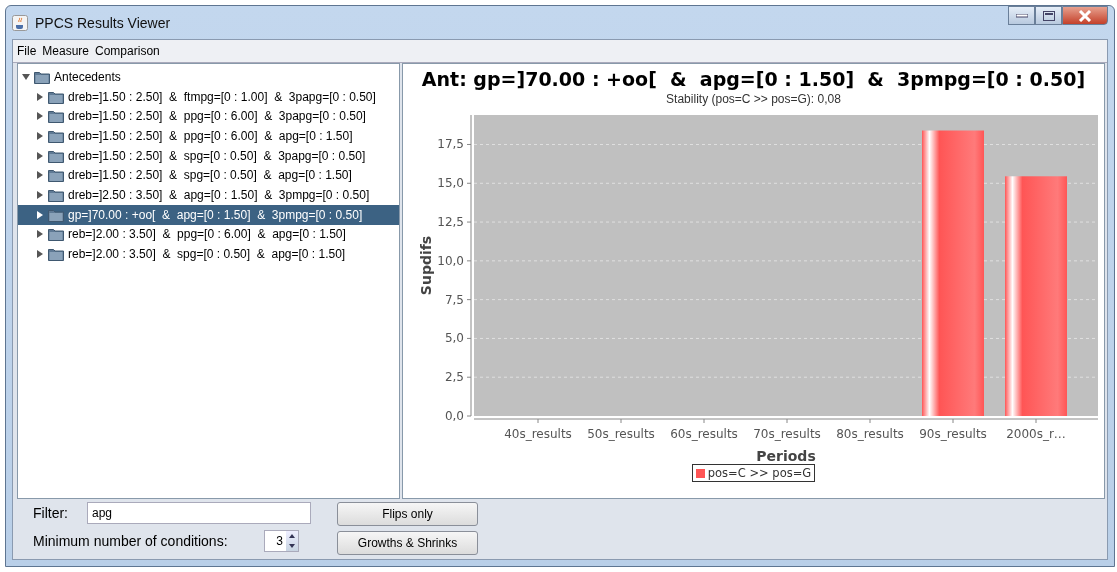  Describe the element at coordinates (450, 260) in the screenshot. I see `y-tick-label: 10,0` at that location.